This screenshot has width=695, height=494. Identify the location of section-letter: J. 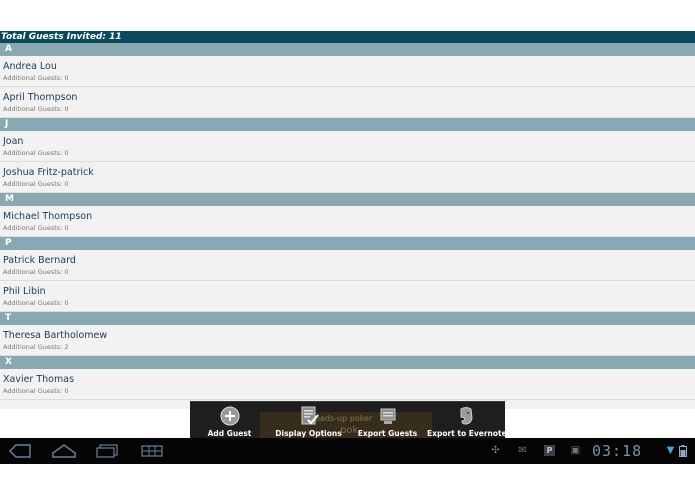
(7, 124).